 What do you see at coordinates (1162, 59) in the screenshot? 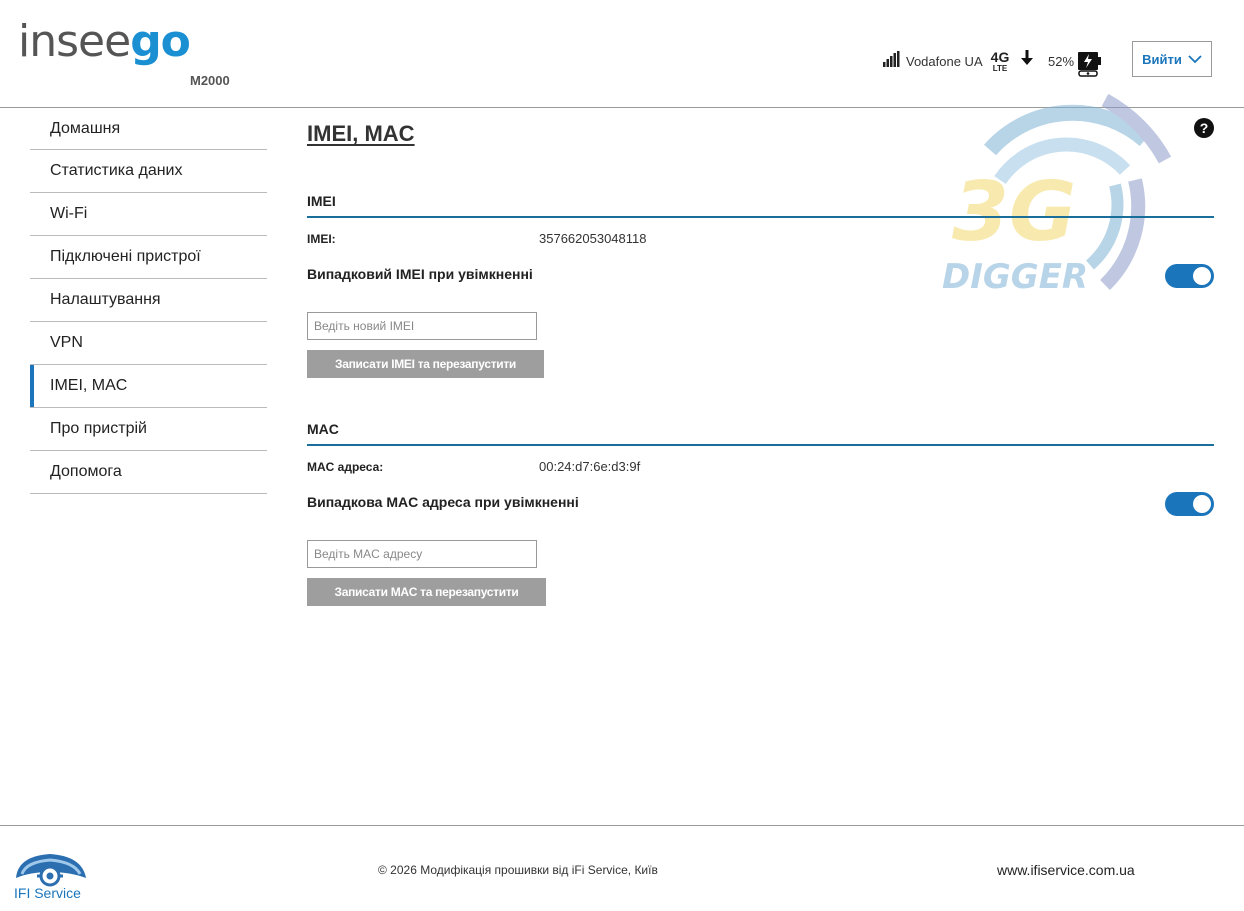
I see `logout-label: Вийти` at bounding box center [1162, 59].